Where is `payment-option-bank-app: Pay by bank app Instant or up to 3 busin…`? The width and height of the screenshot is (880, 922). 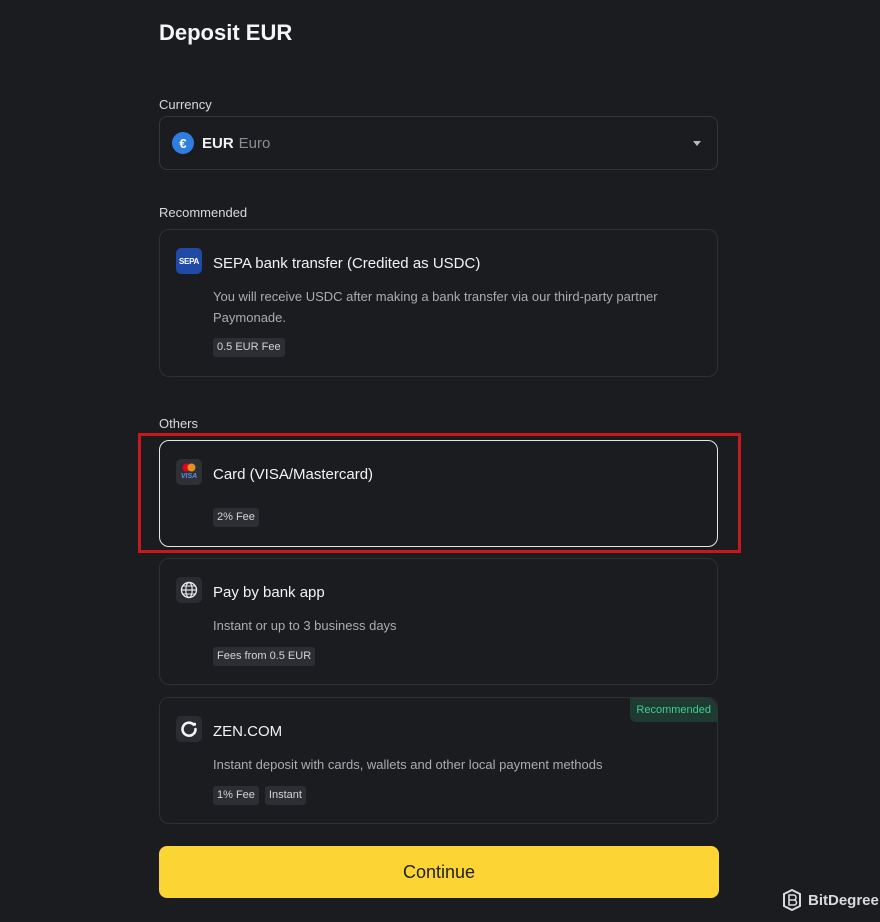 payment-option-bank-app: Pay by bank app Instant or up to 3 busin… is located at coordinates (438, 621).